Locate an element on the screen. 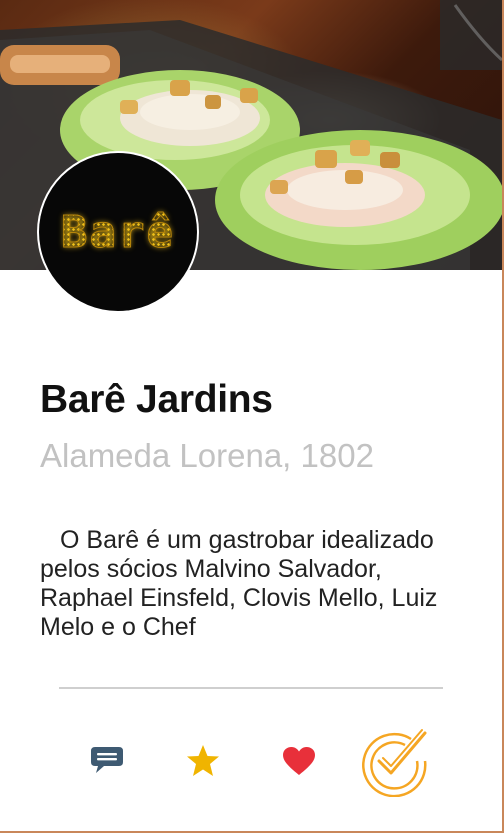  star-icon is located at coordinates (203, 760).